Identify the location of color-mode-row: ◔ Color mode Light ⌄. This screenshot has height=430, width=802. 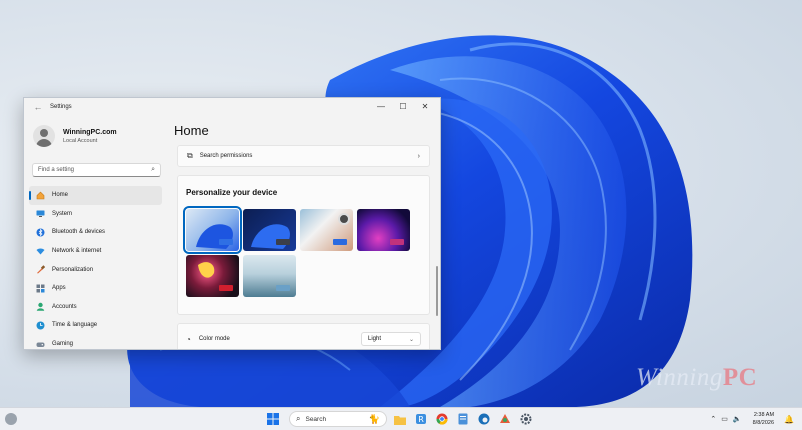
(303, 336).